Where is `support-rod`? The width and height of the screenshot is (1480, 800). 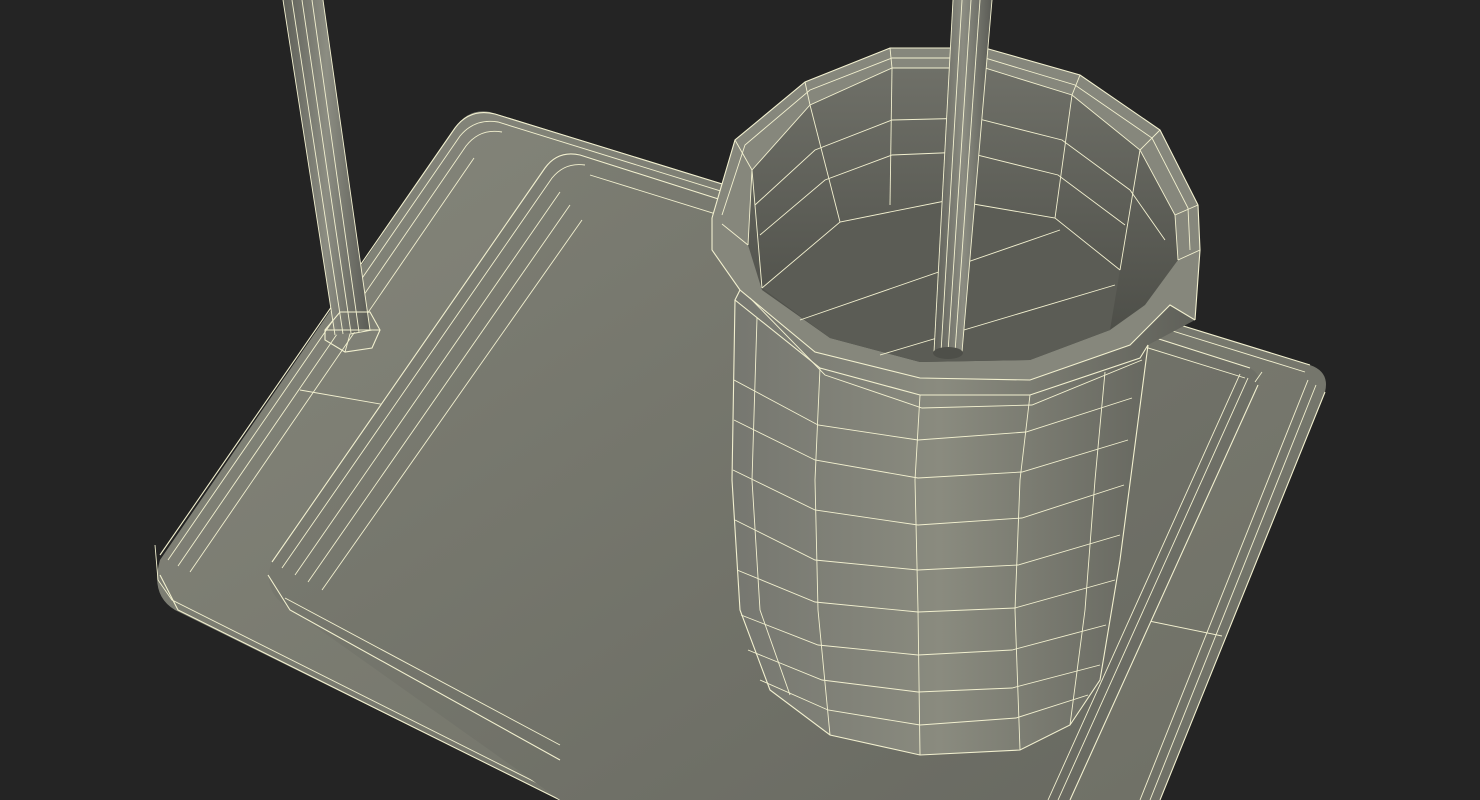 support-rod is located at coordinates (326, 168).